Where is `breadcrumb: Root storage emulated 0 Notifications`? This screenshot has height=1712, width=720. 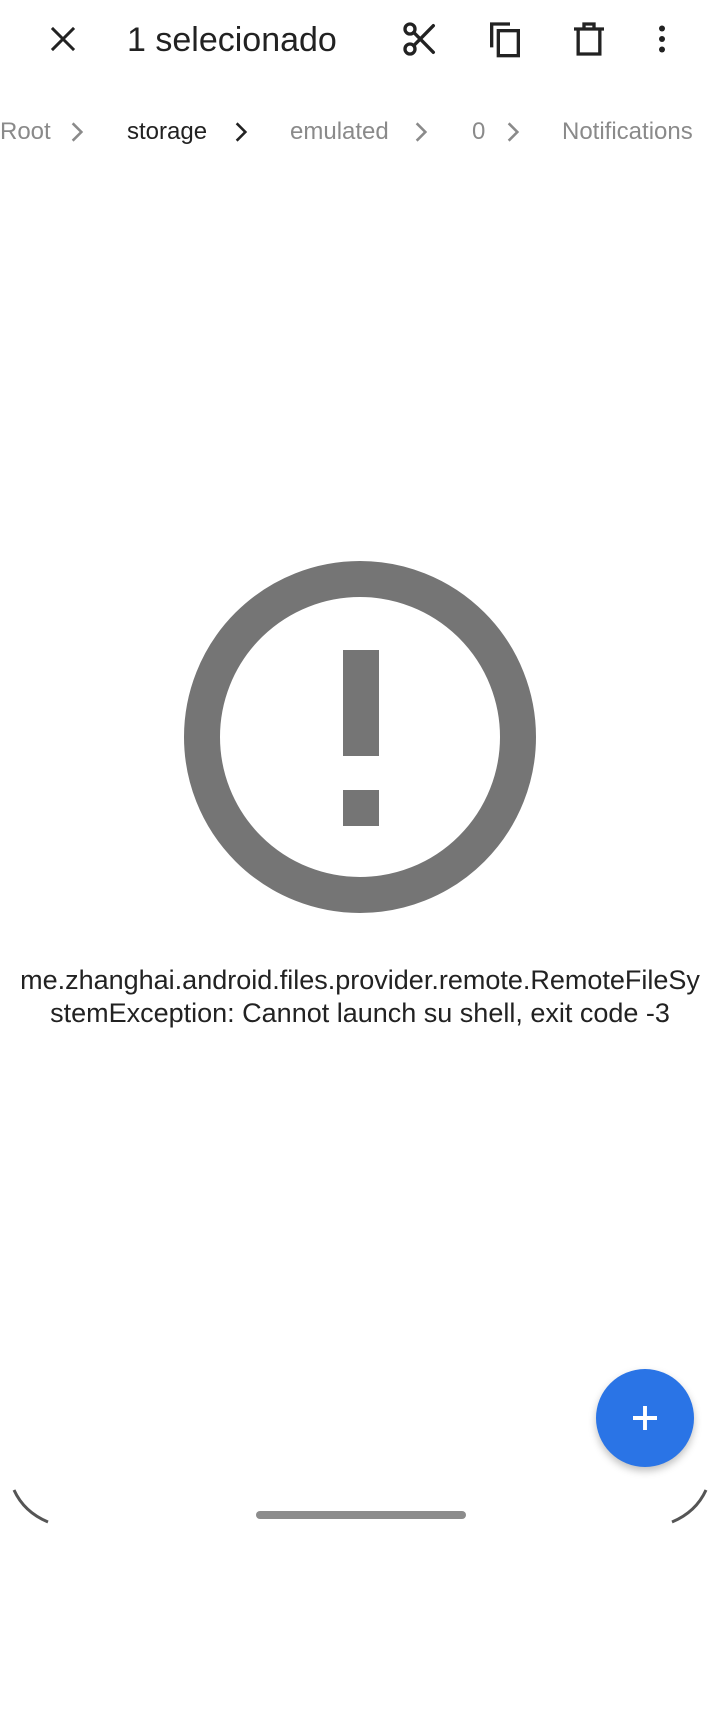 breadcrumb: Root storage emulated 0 Notifications is located at coordinates (360, 132).